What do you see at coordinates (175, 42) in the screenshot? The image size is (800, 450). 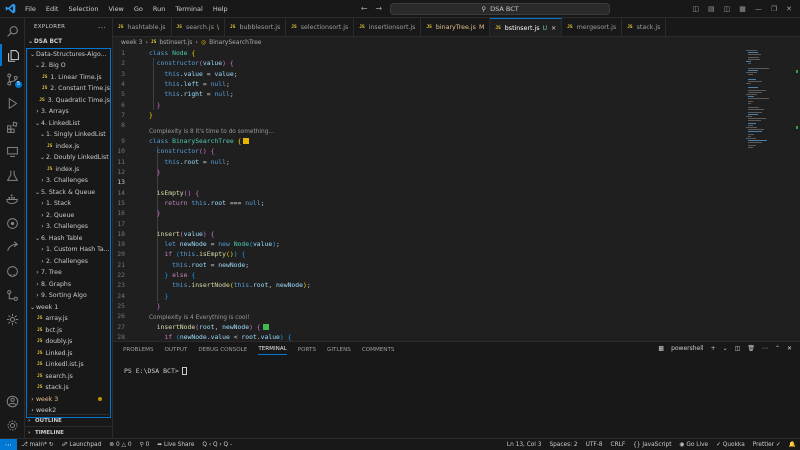 I see `breadcrumb-file: bstinsert.js` at bounding box center [175, 42].